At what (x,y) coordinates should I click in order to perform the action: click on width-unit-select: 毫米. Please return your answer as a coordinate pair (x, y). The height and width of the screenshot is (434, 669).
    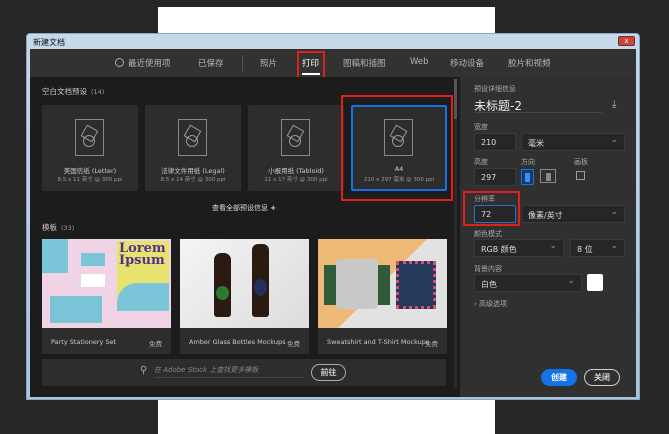
    Looking at the image, I should click on (573, 142).